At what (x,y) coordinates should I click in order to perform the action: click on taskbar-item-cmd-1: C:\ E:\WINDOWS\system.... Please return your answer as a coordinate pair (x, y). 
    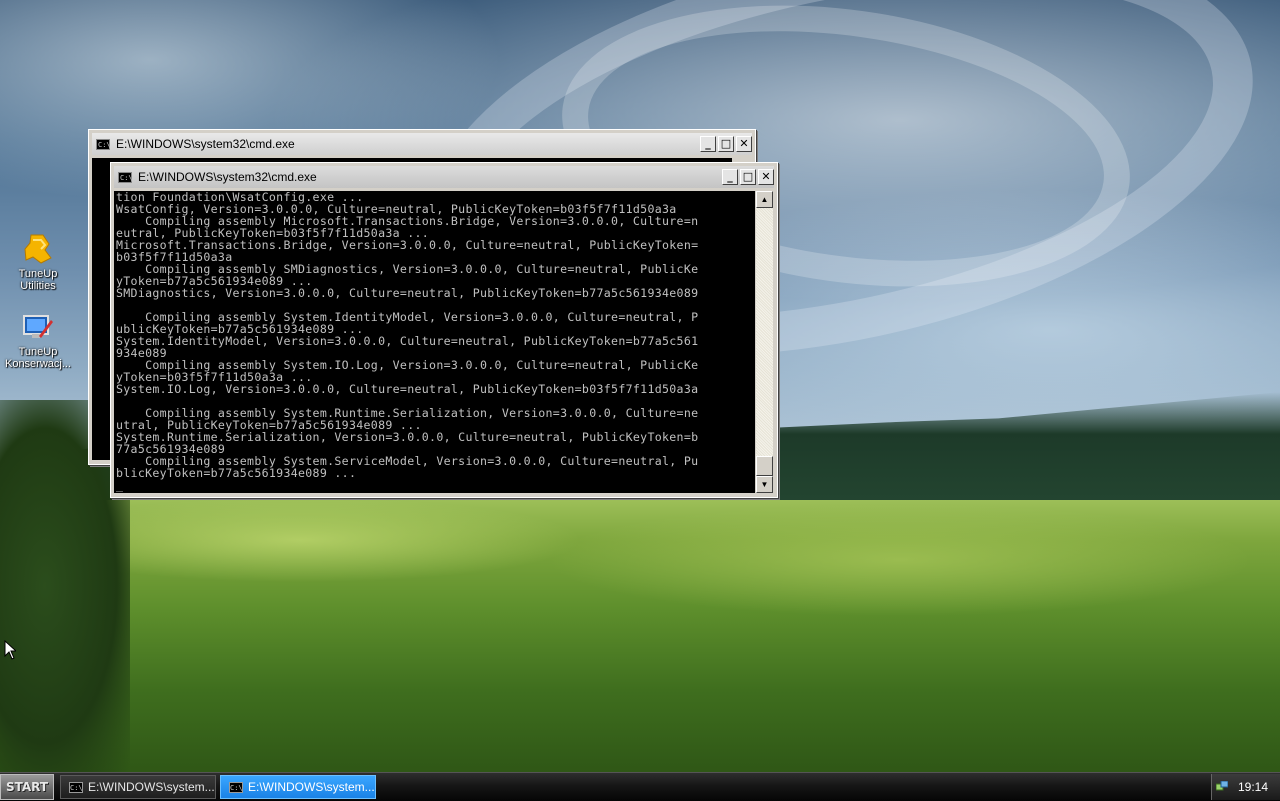
    Looking at the image, I should click on (138, 787).